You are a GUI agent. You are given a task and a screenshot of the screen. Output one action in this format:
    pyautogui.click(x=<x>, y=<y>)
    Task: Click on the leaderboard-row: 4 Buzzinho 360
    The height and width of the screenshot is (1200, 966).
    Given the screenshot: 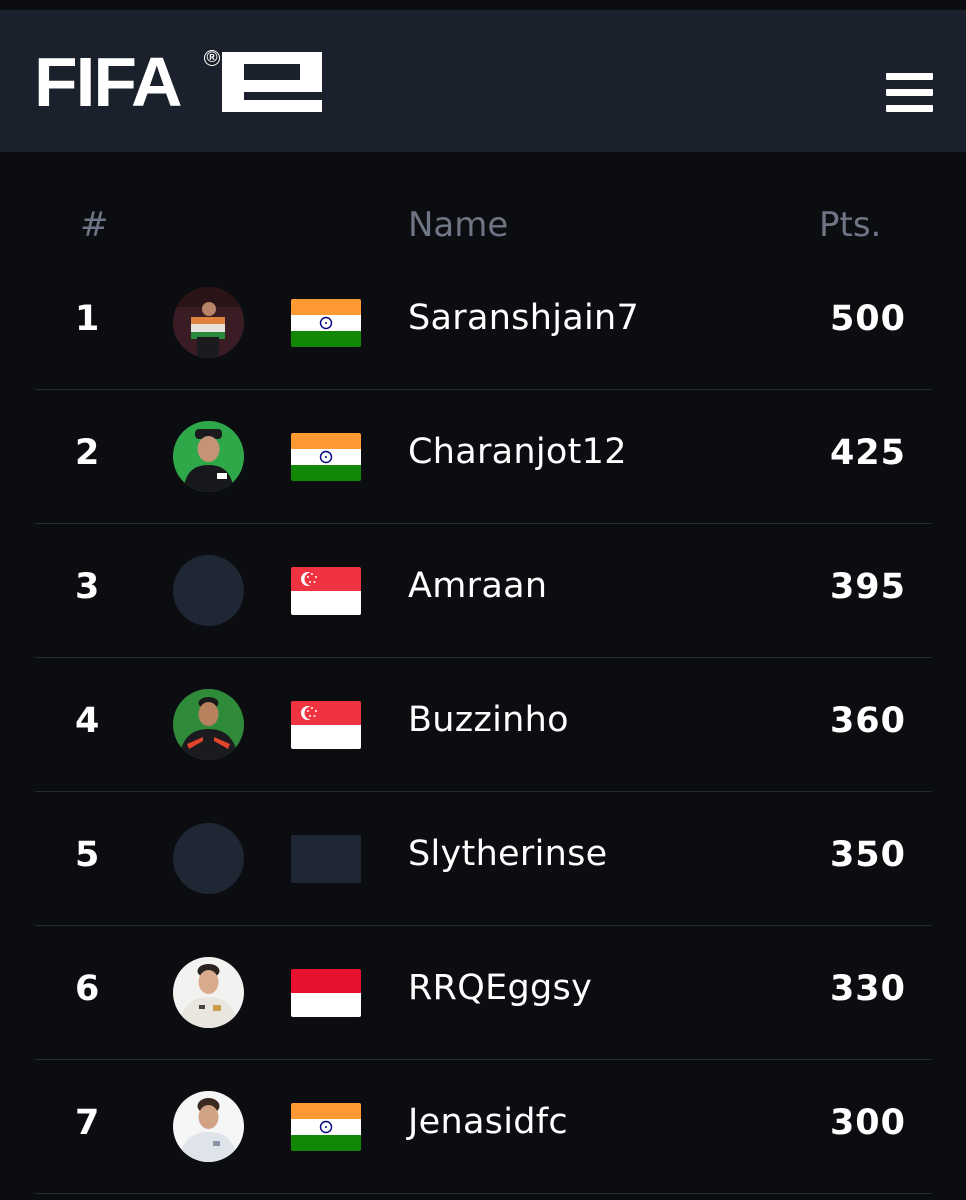 What is the action you would take?
    pyautogui.click(x=483, y=724)
    